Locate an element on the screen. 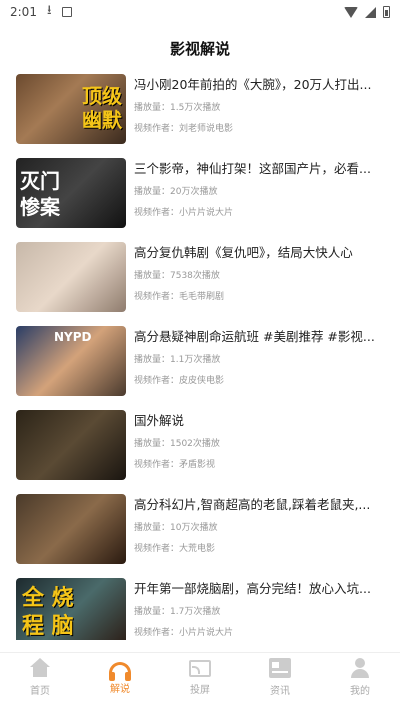 The height and width of the screenshot is (710, 400). news-icon is located at coordinates (280, 668).